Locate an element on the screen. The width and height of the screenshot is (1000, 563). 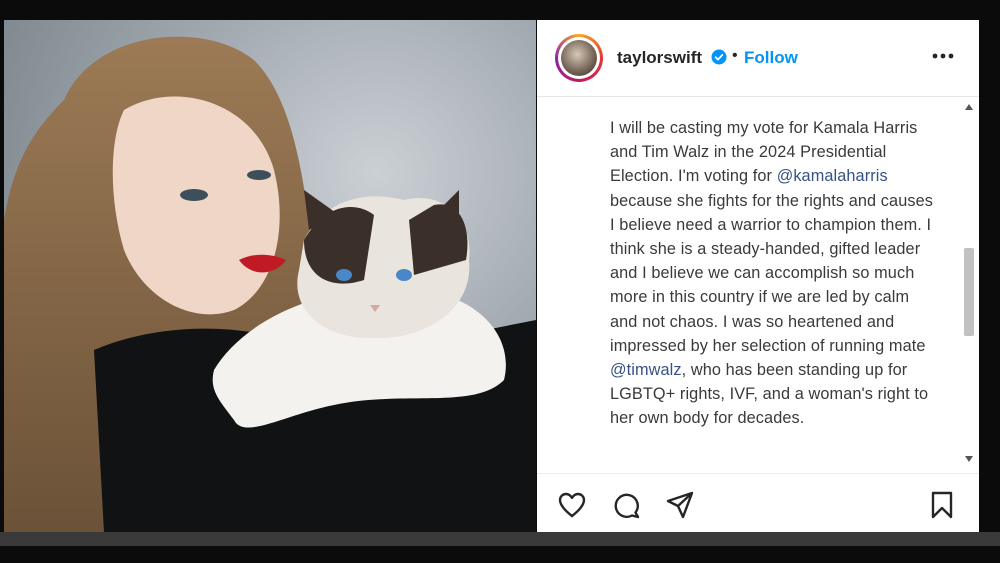
heart-icon is located at coordinates (572, 505).